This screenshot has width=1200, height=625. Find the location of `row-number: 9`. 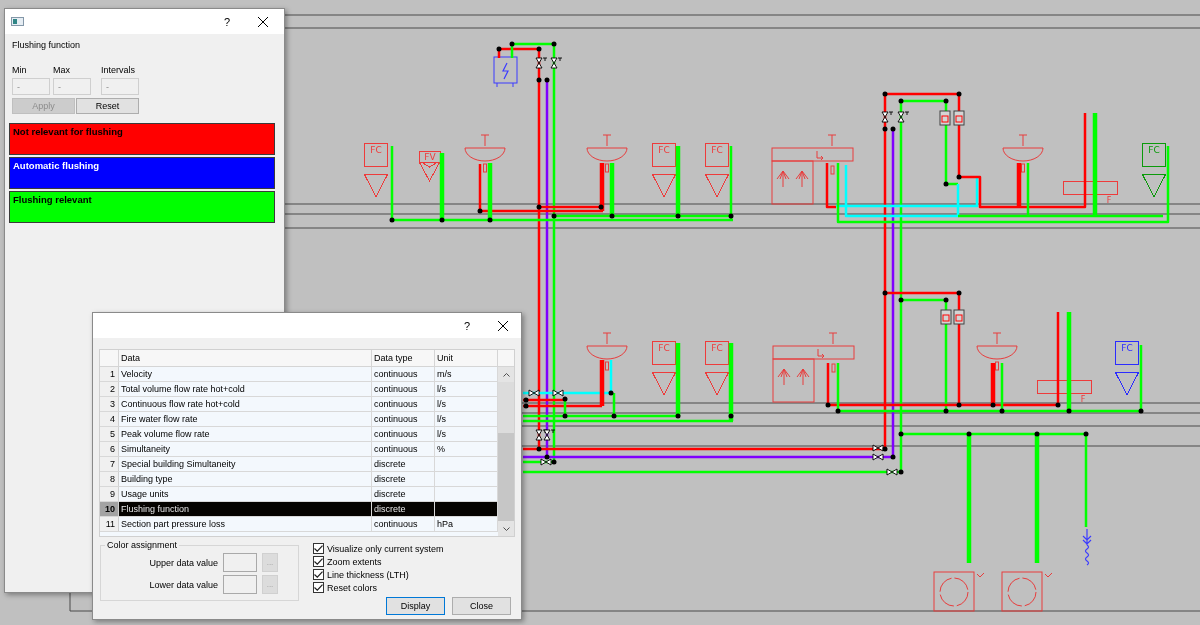

row-number: 9 is located at coordinates (109, 494).